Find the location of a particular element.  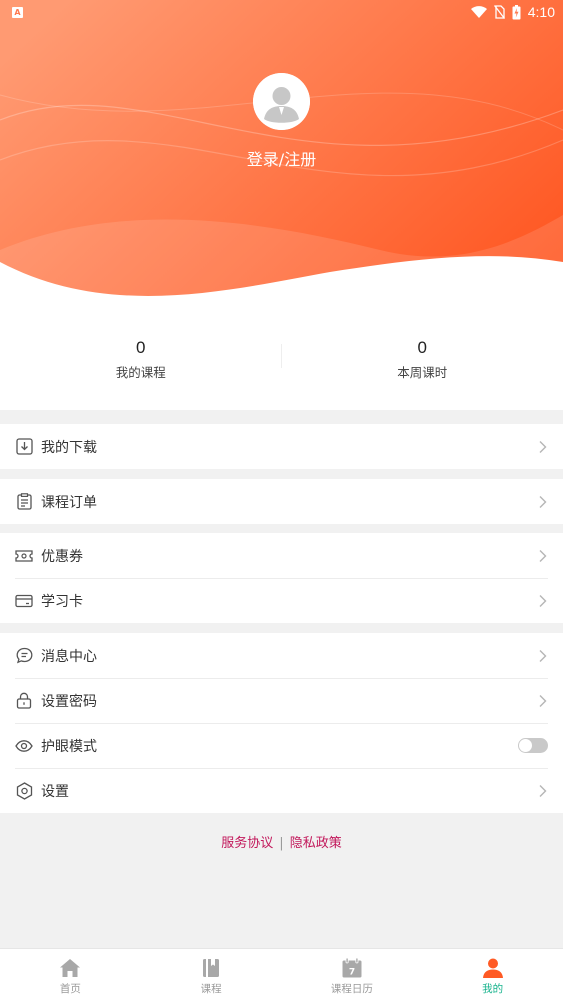

menu-item-messages: 消息中心 is located at coordinates (281, 655).